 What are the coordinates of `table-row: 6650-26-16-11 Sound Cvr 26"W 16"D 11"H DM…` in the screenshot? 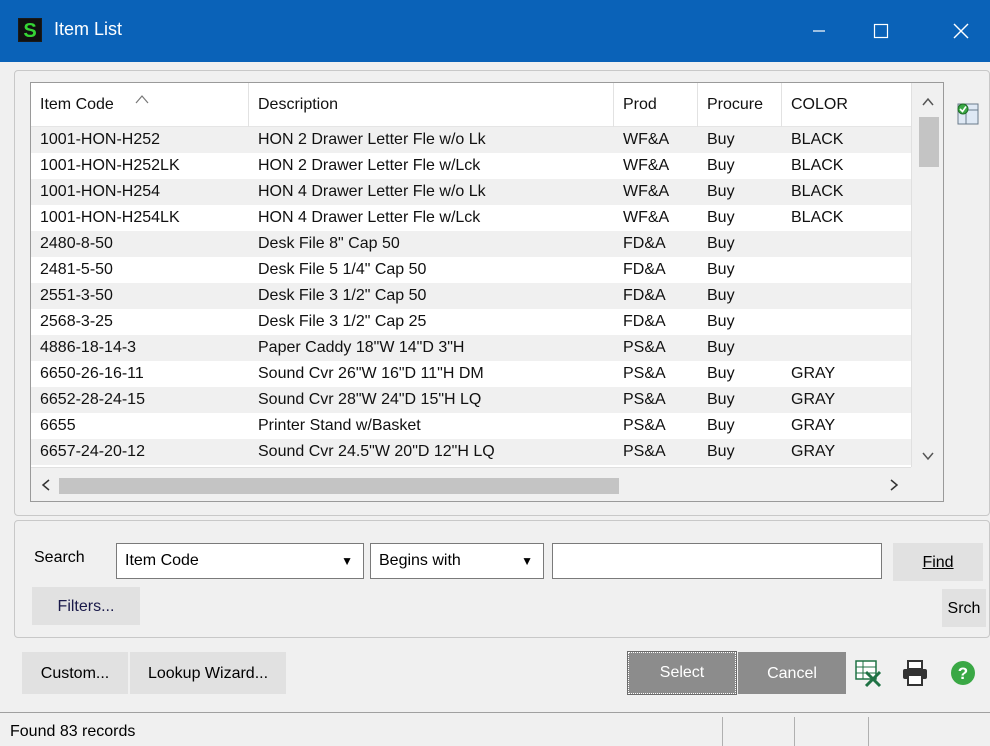 It's located at (471, 374).